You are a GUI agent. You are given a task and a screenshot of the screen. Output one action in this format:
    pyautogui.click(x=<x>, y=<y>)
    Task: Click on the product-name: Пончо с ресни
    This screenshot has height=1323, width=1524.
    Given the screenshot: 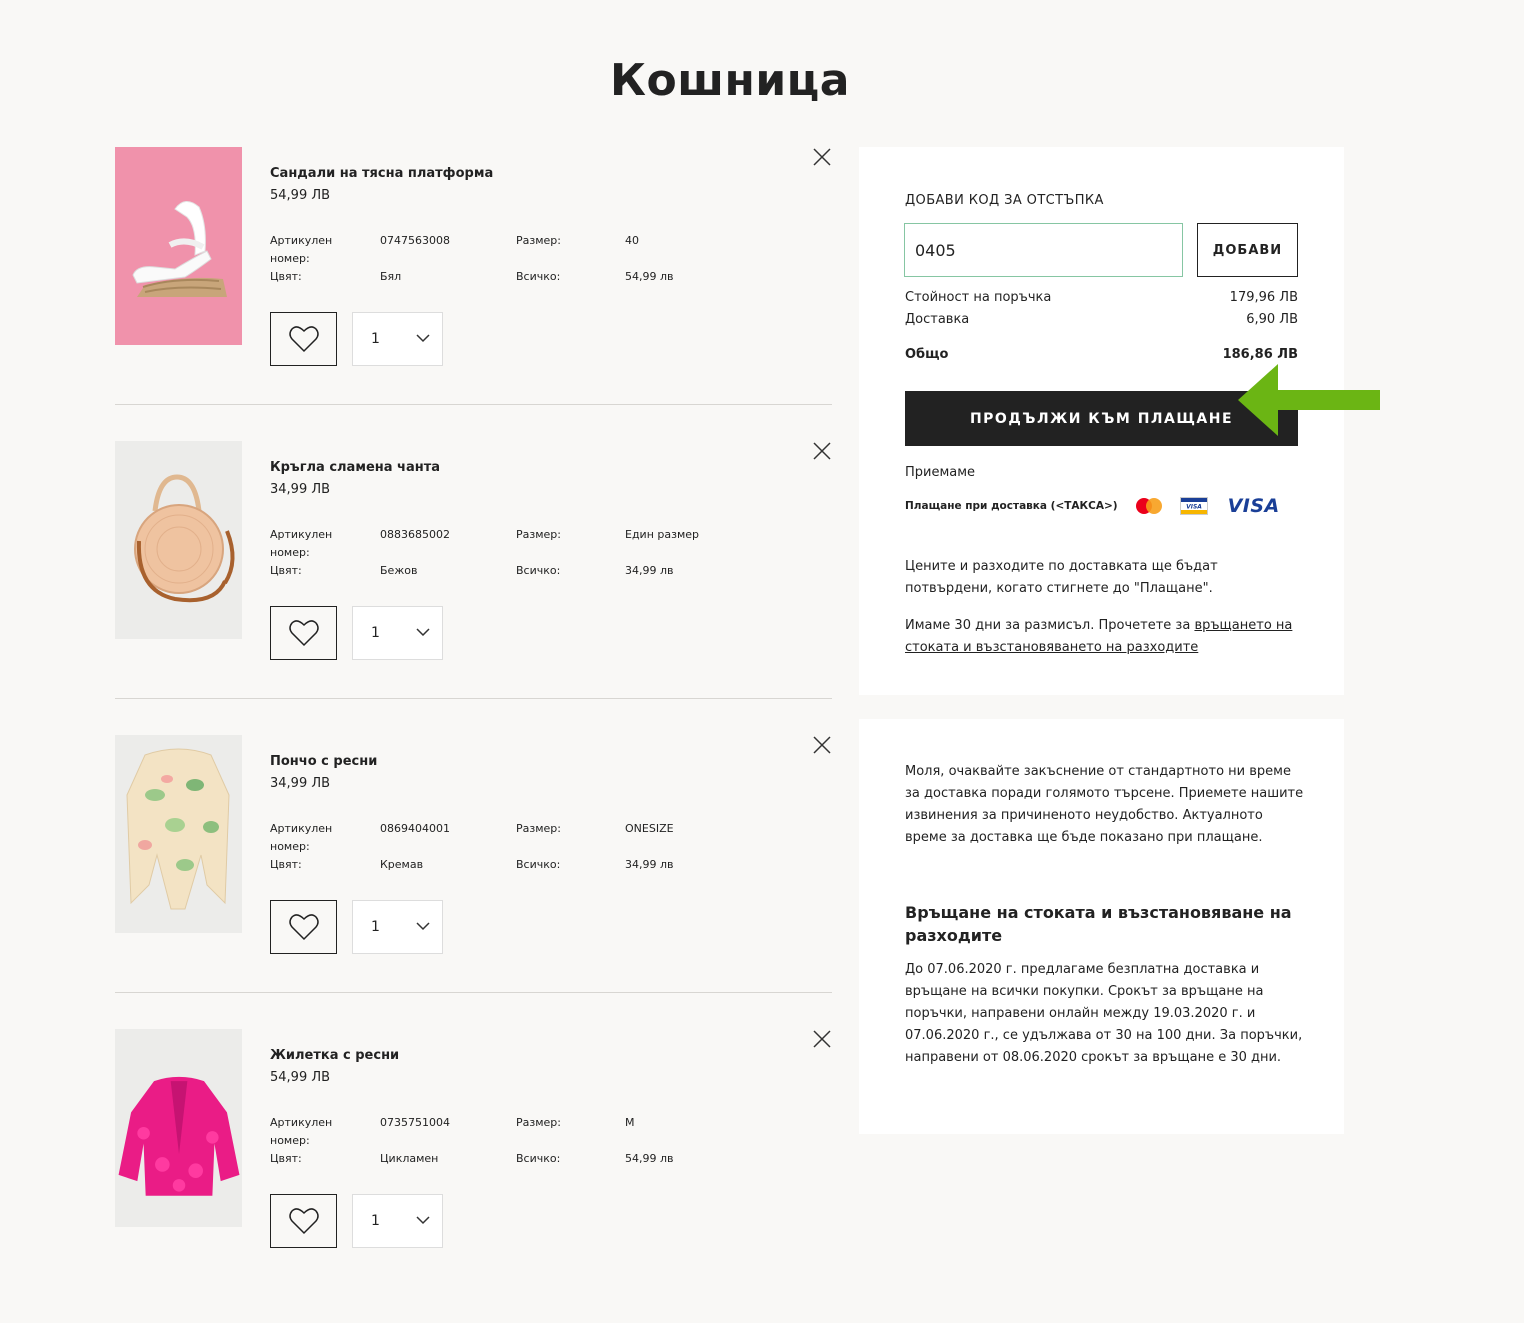 What is the action you would take?
    pyautogui.click(x=323, y=761)
    